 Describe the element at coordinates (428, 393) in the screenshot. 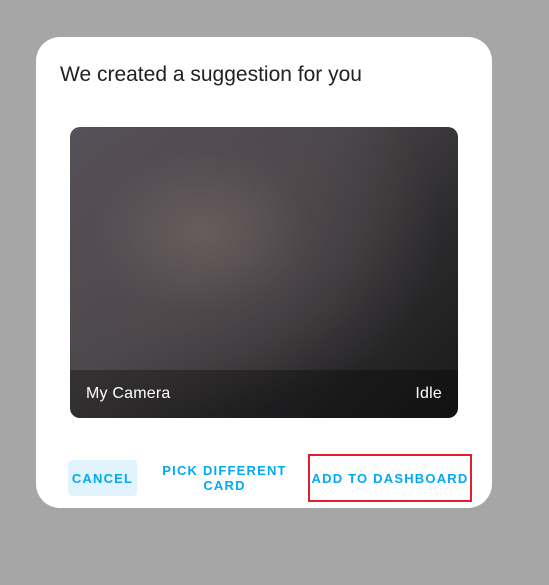

I see `camera-state: Idle` at that location.